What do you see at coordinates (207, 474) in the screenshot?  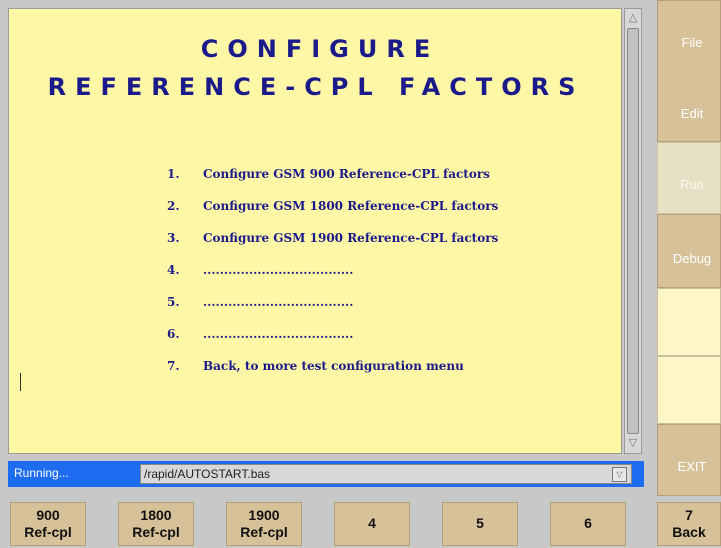 I see `program-path-value: /rapid/AUTOSTART.bas` at bounding box center [207, 474].